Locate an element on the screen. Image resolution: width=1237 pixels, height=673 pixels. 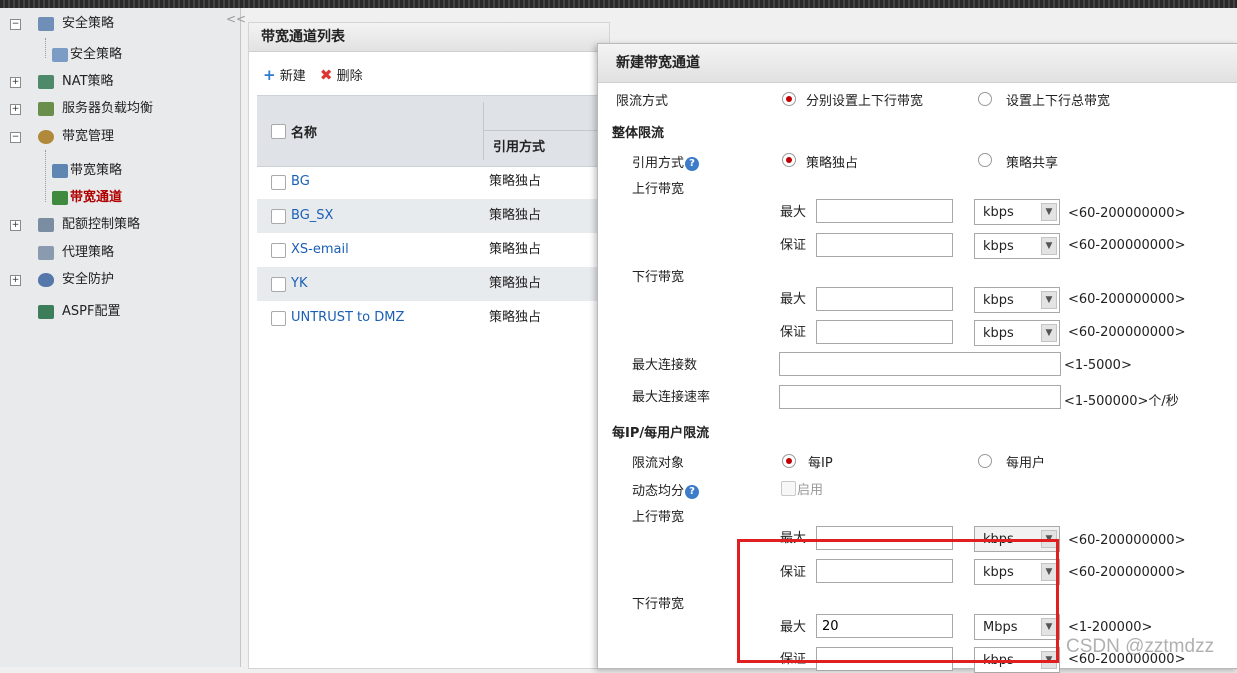
tree-item-security-policy: − 安全策略 is located at coordinates (120, 24).